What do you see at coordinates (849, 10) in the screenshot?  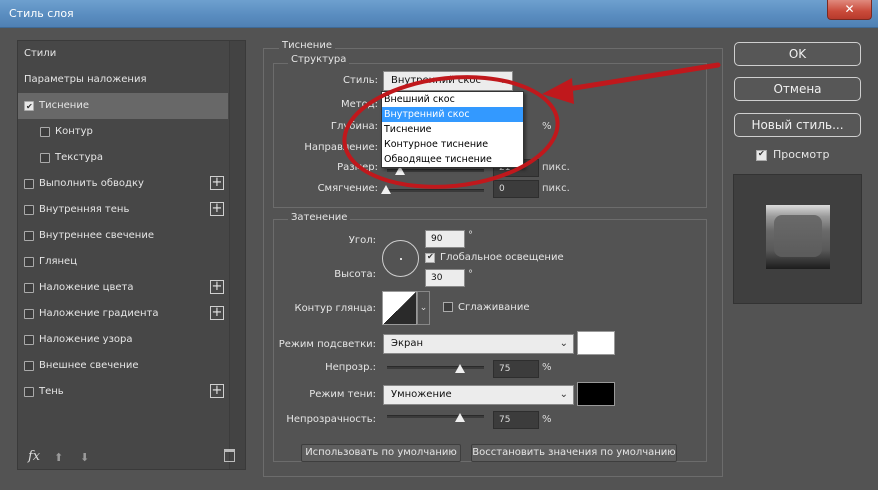 I see `close-button: ✕` at bounding box center [849, 10].